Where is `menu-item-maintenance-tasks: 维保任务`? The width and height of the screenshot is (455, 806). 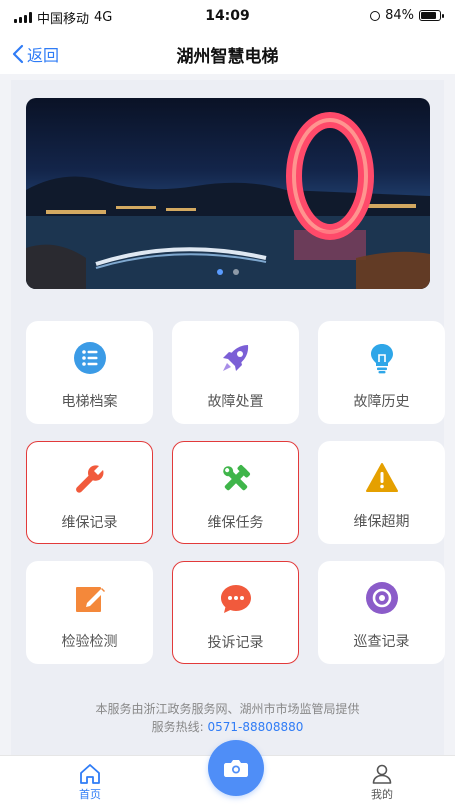
menu-item-maintenance-tasks: 维保任务 is located at coordinates (235, 492).